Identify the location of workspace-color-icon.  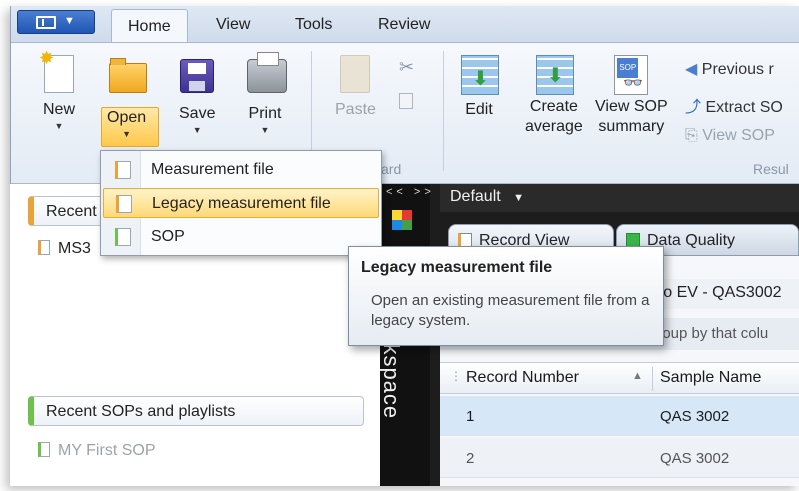
(402, 220).